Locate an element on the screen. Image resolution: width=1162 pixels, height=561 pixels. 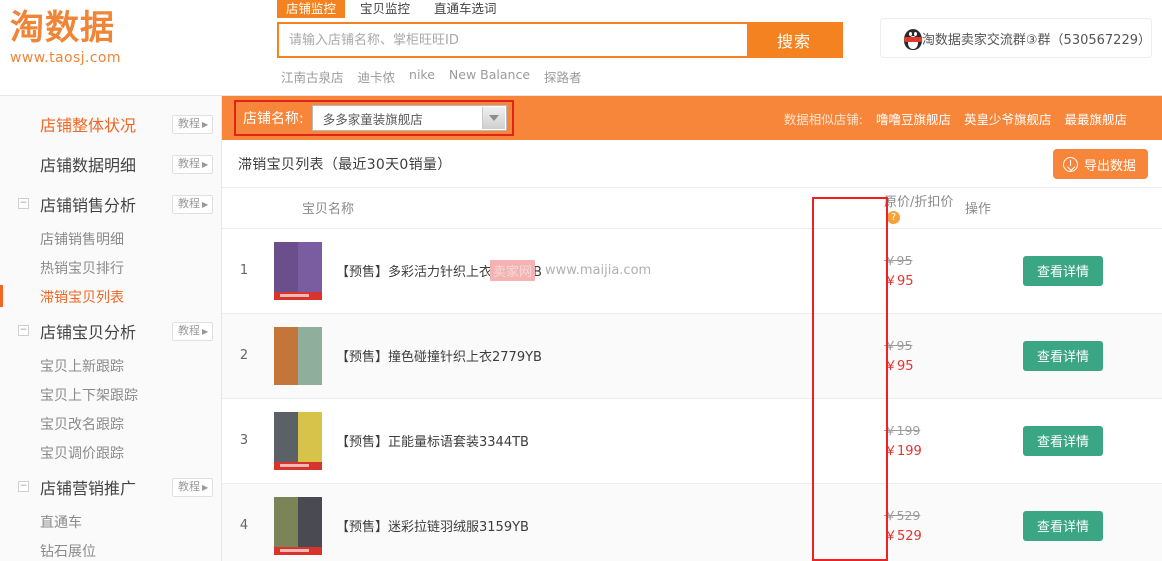
product-name: 【预售】正能量标语套装3344TB is located at coordinates (432, 440).